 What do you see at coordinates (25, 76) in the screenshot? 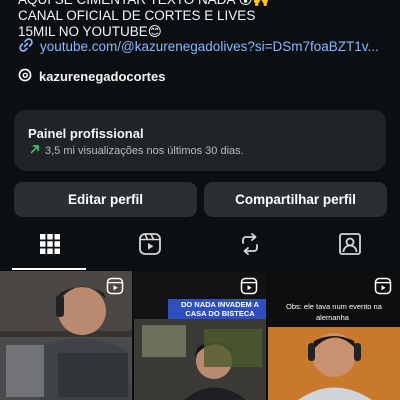
I see `threads-icon` at bounding box center [25, 76].